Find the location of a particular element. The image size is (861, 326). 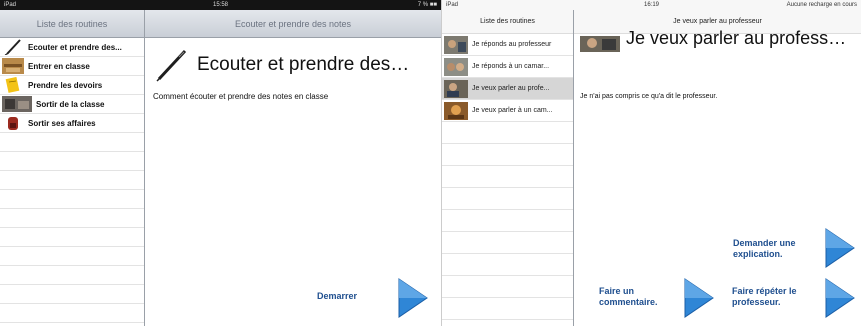

routine-item-label: Sortir de la classe is located at coordinates (70, 104).